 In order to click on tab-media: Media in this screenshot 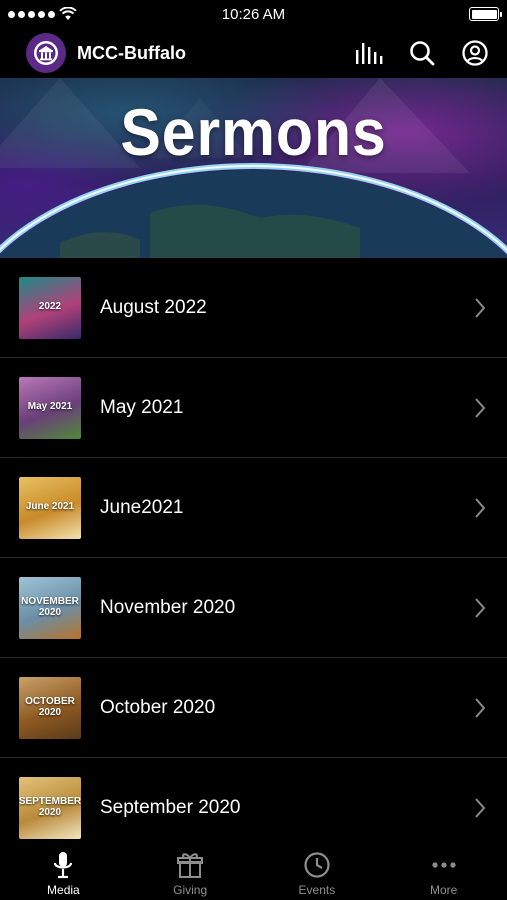, I will do `click(63, 871)`.